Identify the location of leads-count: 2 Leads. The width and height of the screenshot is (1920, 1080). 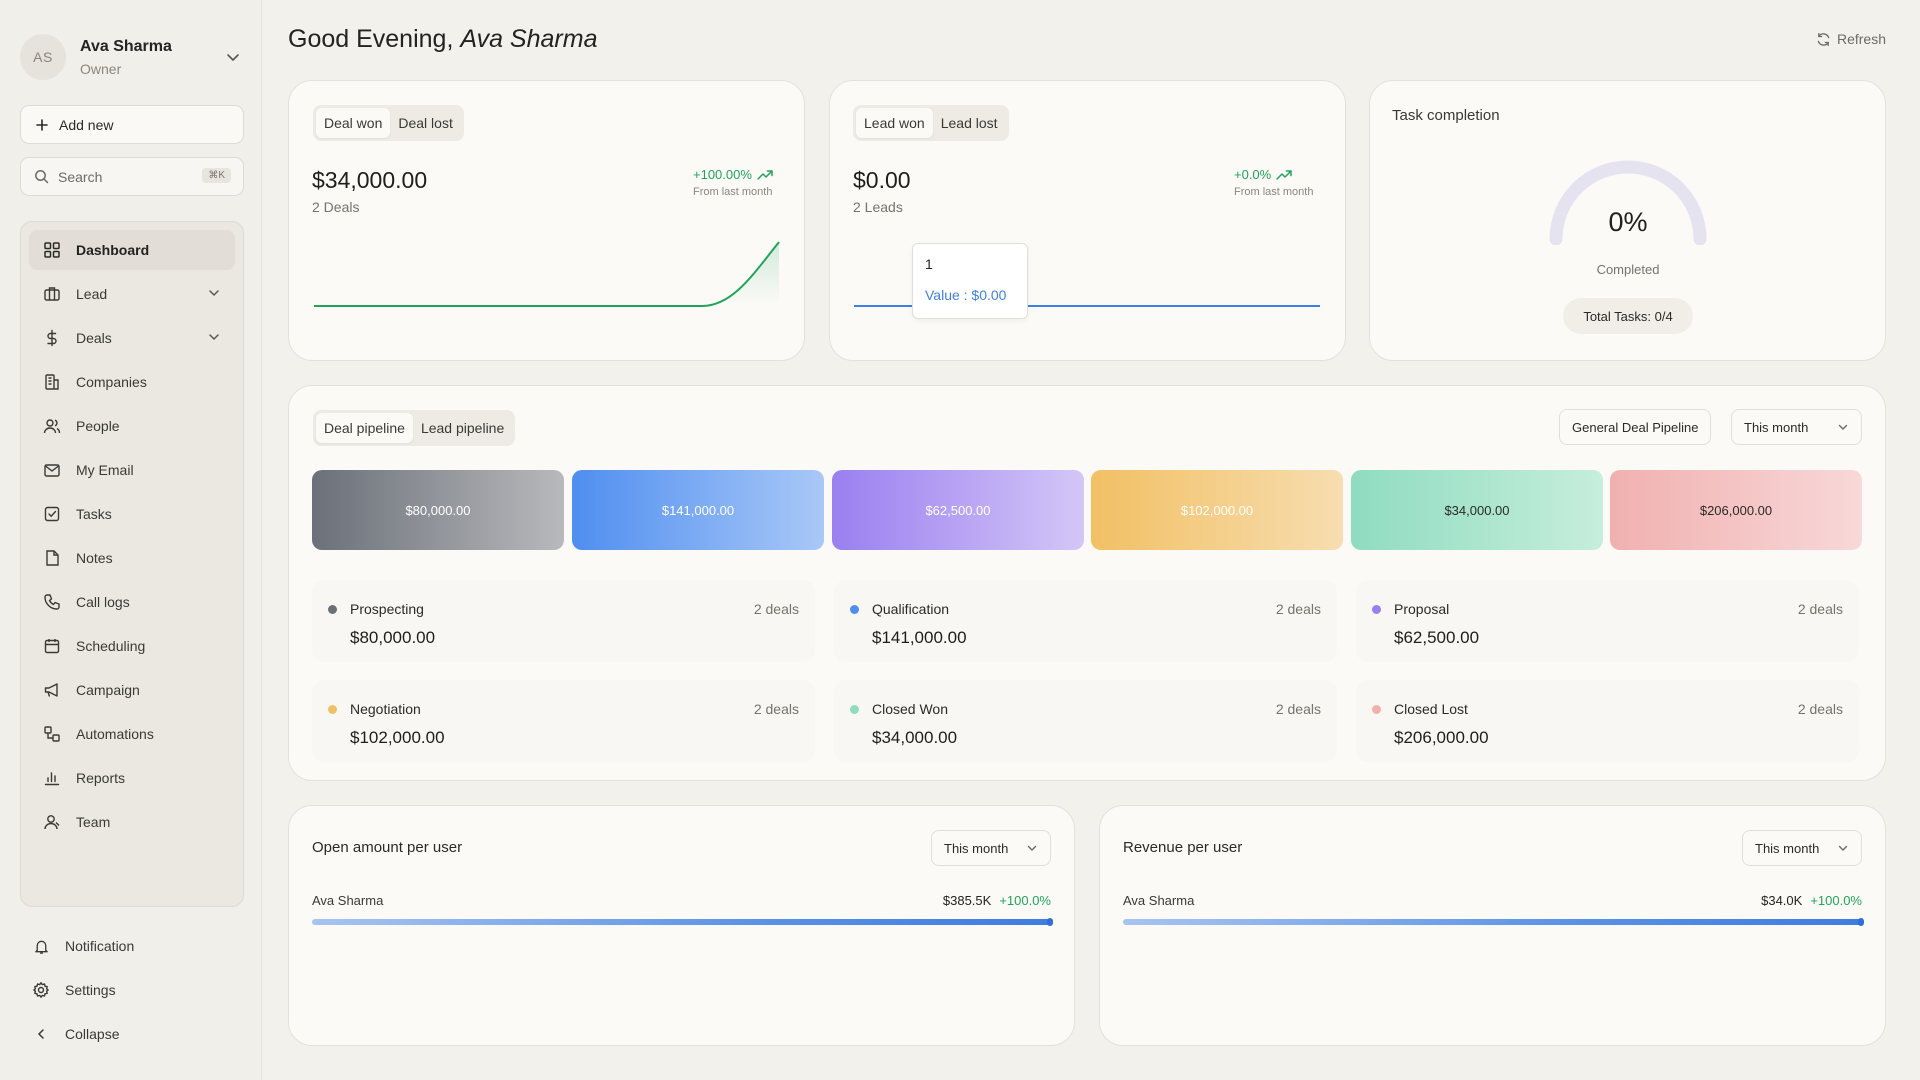
(878, 207).